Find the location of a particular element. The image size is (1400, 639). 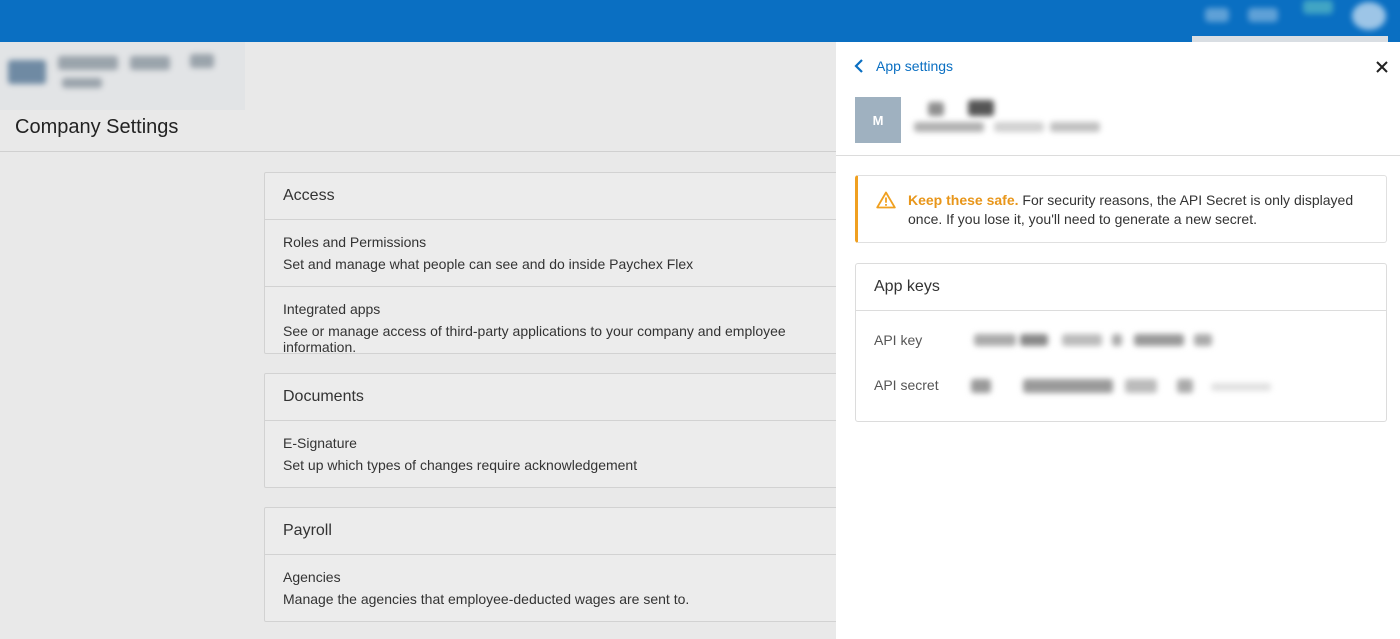

api-key-label: API key is located at coordinates (898, 340).